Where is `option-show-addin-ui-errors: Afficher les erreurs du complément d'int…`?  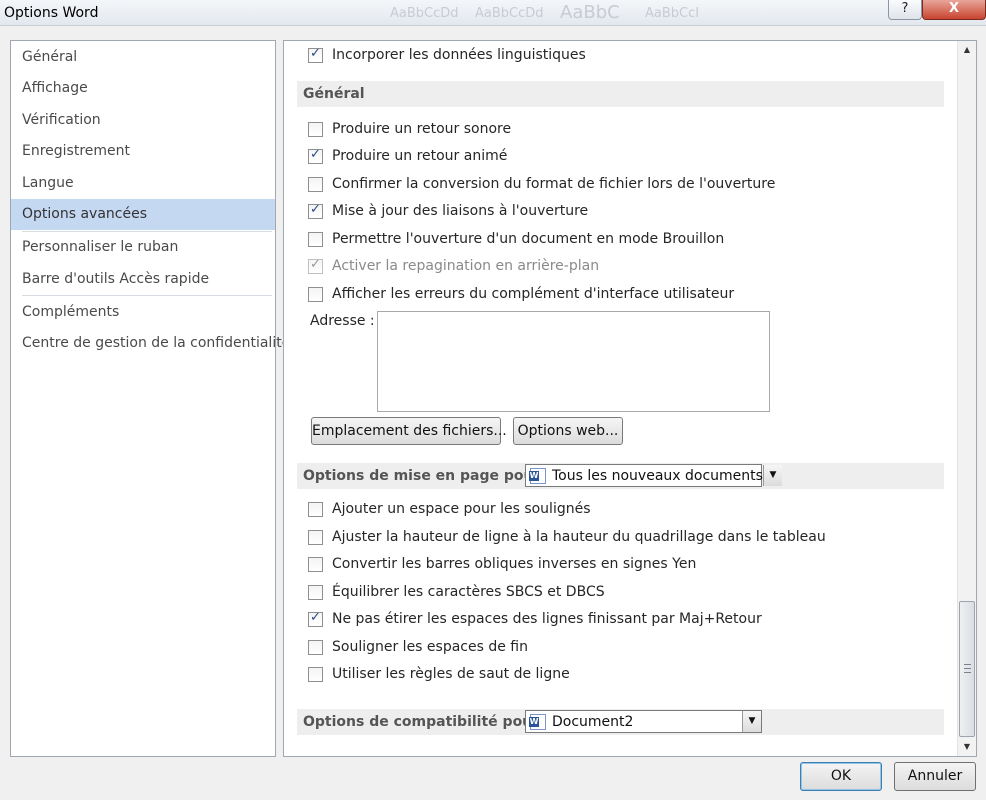 option-show-addin-ui-errors: Afficher les erreurs du complément d'int… is located at coordinates (521, 294).